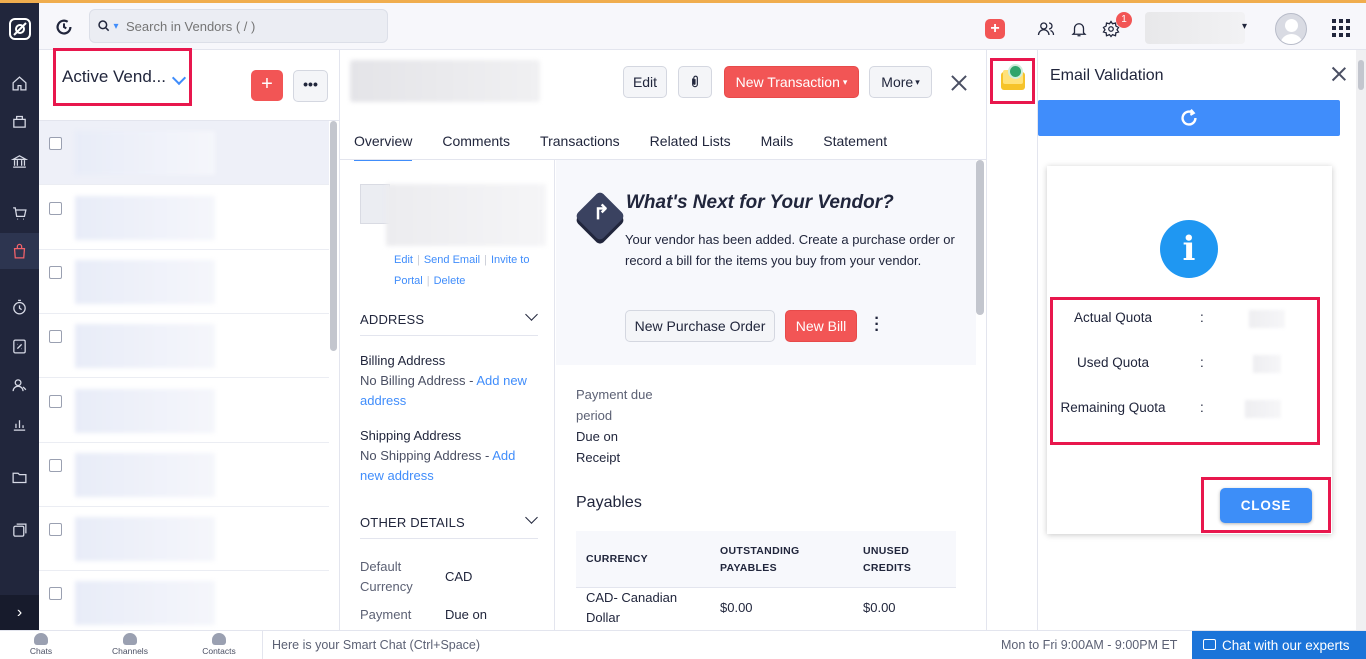 The height and width of the screenshot is (659, 1366). What do you see at coordinates (1244, 26) in the screenshot?
I see `chevron-down-icon: ▾` at bounding box center [1244, 26].